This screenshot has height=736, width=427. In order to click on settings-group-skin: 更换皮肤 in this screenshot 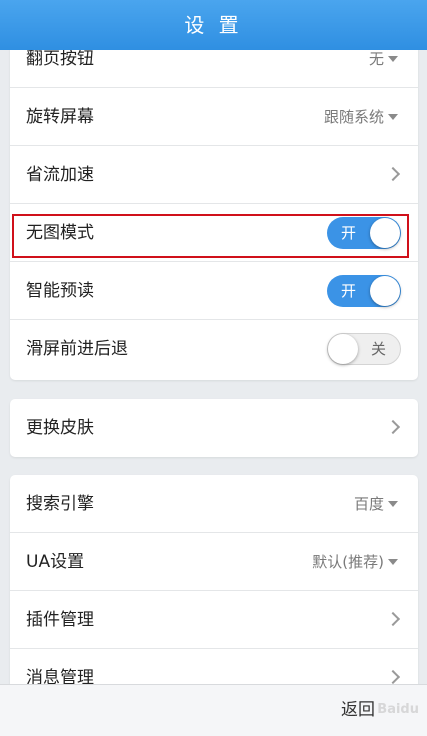, I will do `click(214, 428)`.